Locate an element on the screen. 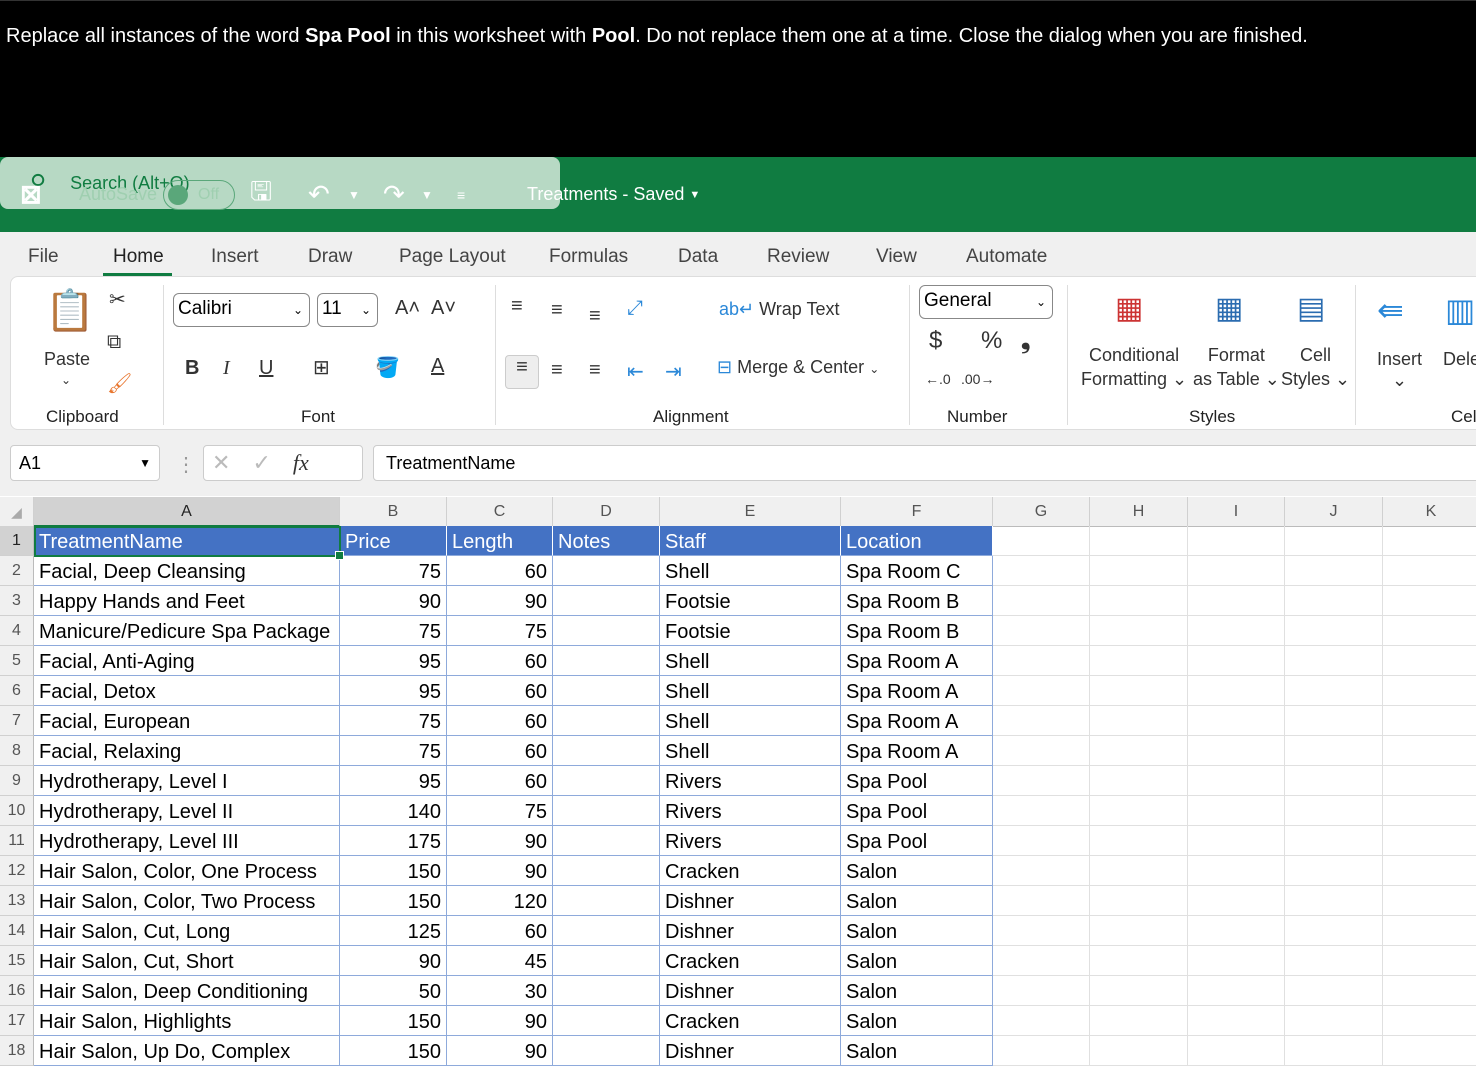  table-cell: 140 is located at coordinates (393, 811).